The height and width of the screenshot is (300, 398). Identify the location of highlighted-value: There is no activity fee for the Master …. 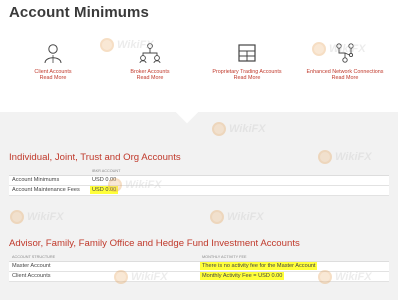
(259, 266).